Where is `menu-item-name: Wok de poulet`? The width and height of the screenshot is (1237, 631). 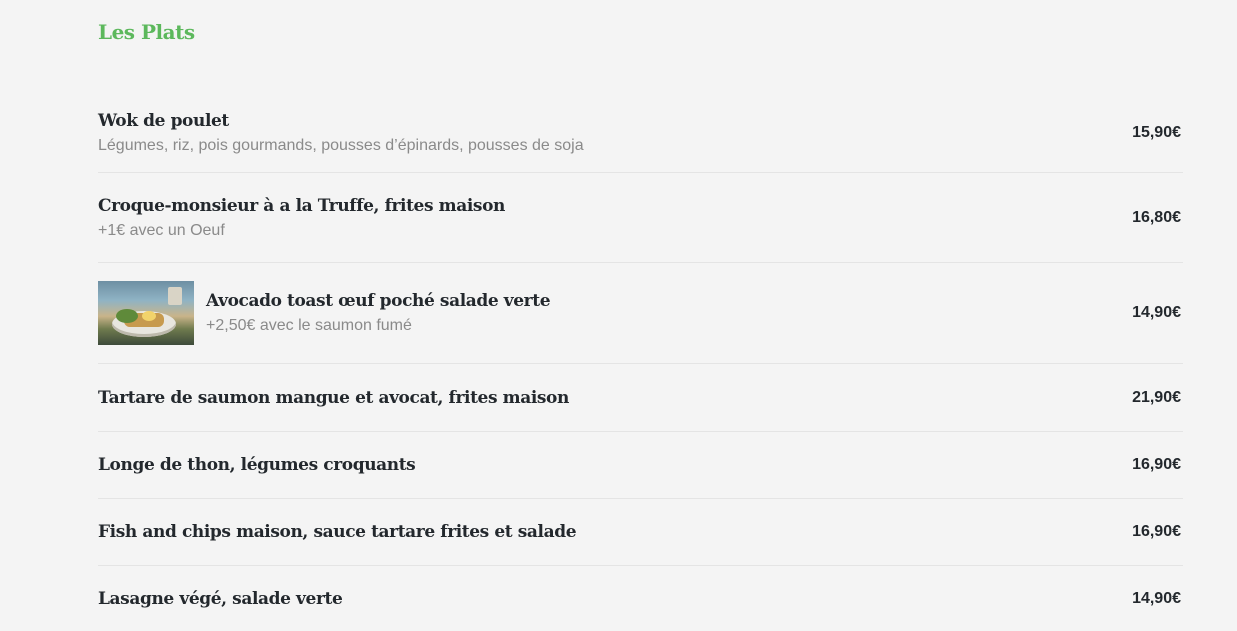
menu-item-name: Wok de poulet is located at coordinates (163, 120).